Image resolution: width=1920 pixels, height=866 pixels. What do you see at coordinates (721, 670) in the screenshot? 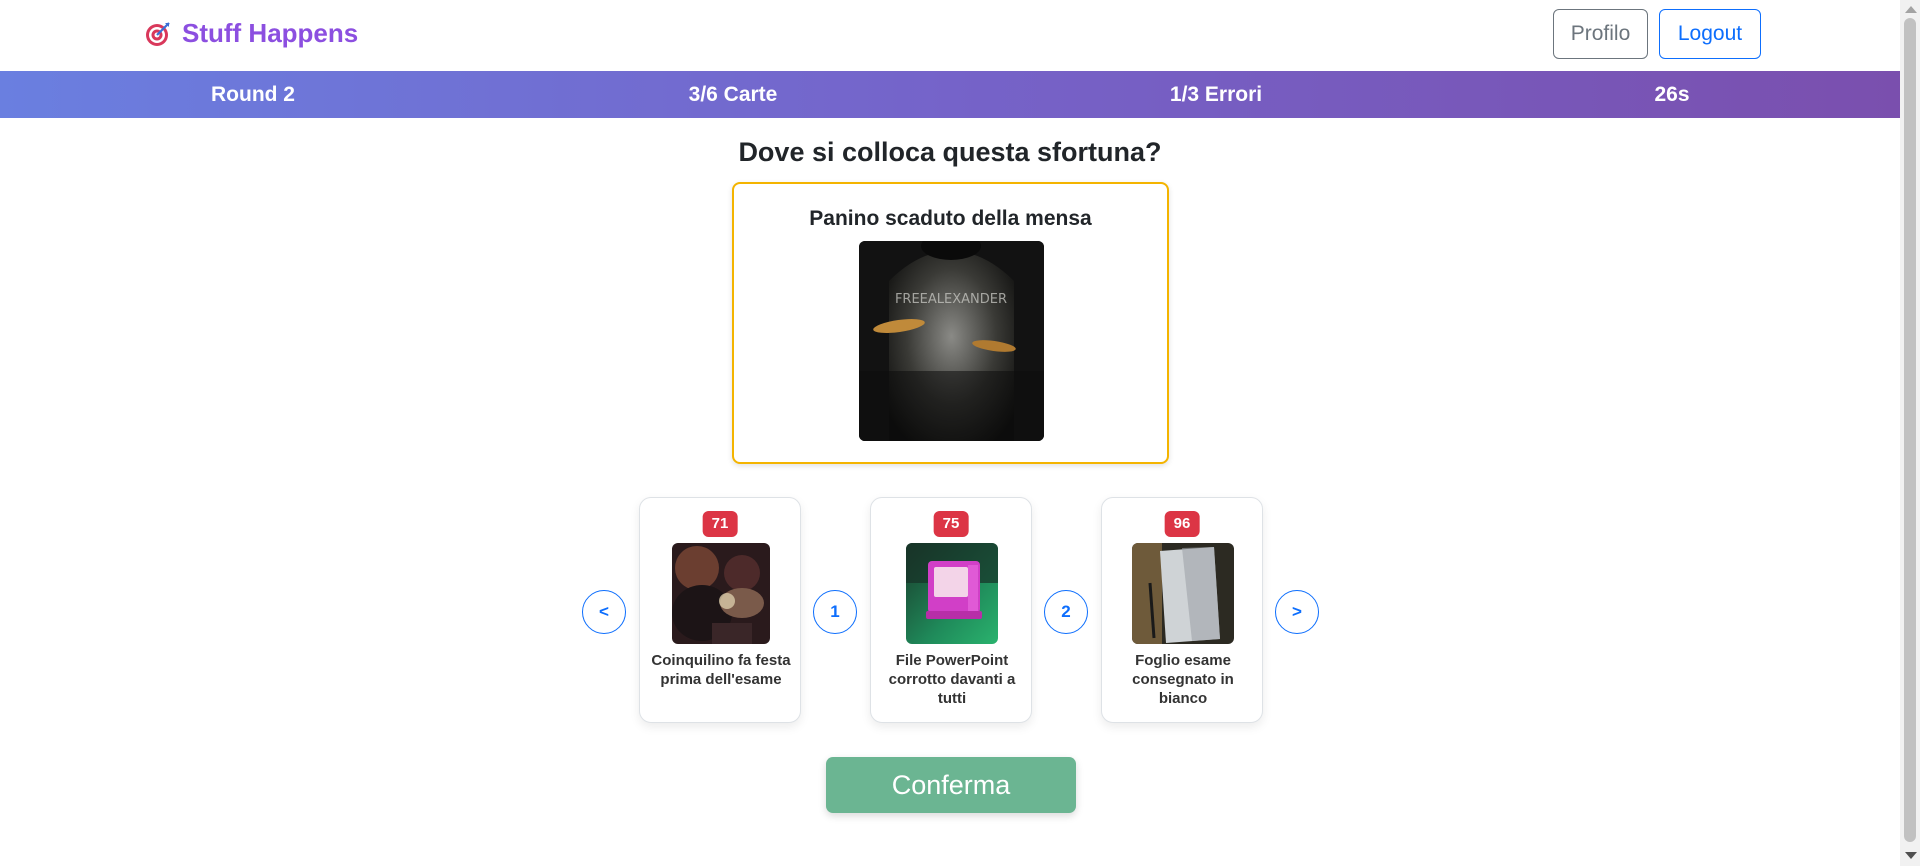
I see `hand-card-label: Coinquilino fa festa prima dell'esame` at bounding box center [721, 670].